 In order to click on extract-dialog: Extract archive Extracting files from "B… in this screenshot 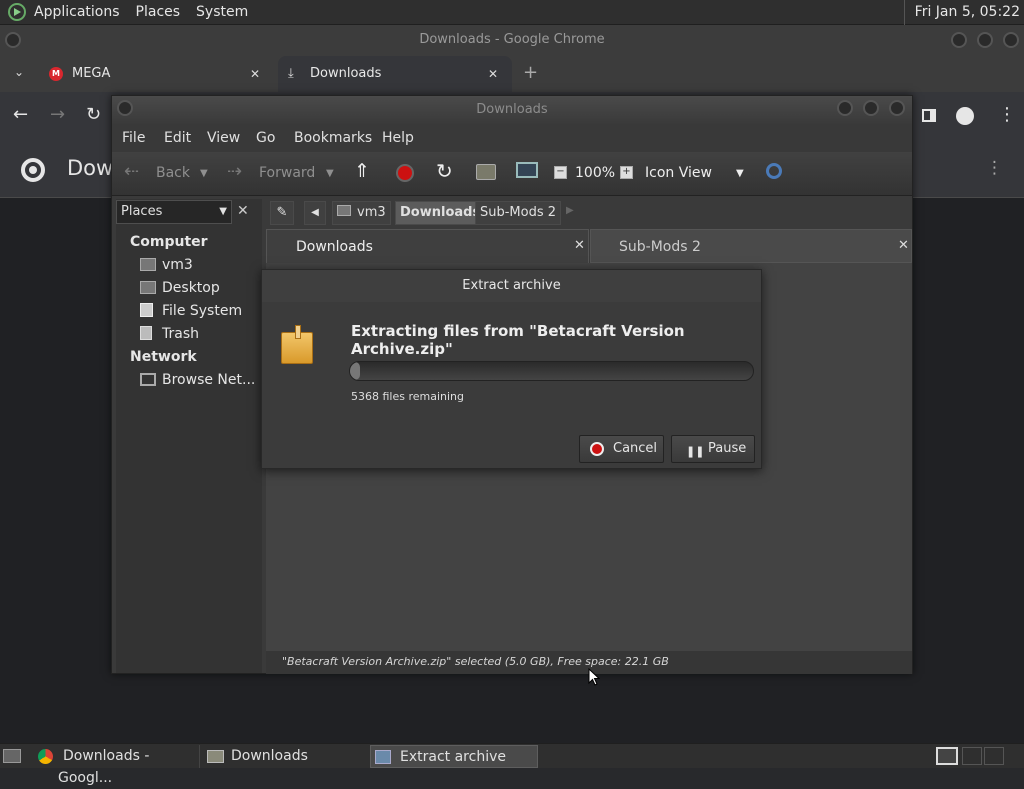, I will do `click(511, 369)`.